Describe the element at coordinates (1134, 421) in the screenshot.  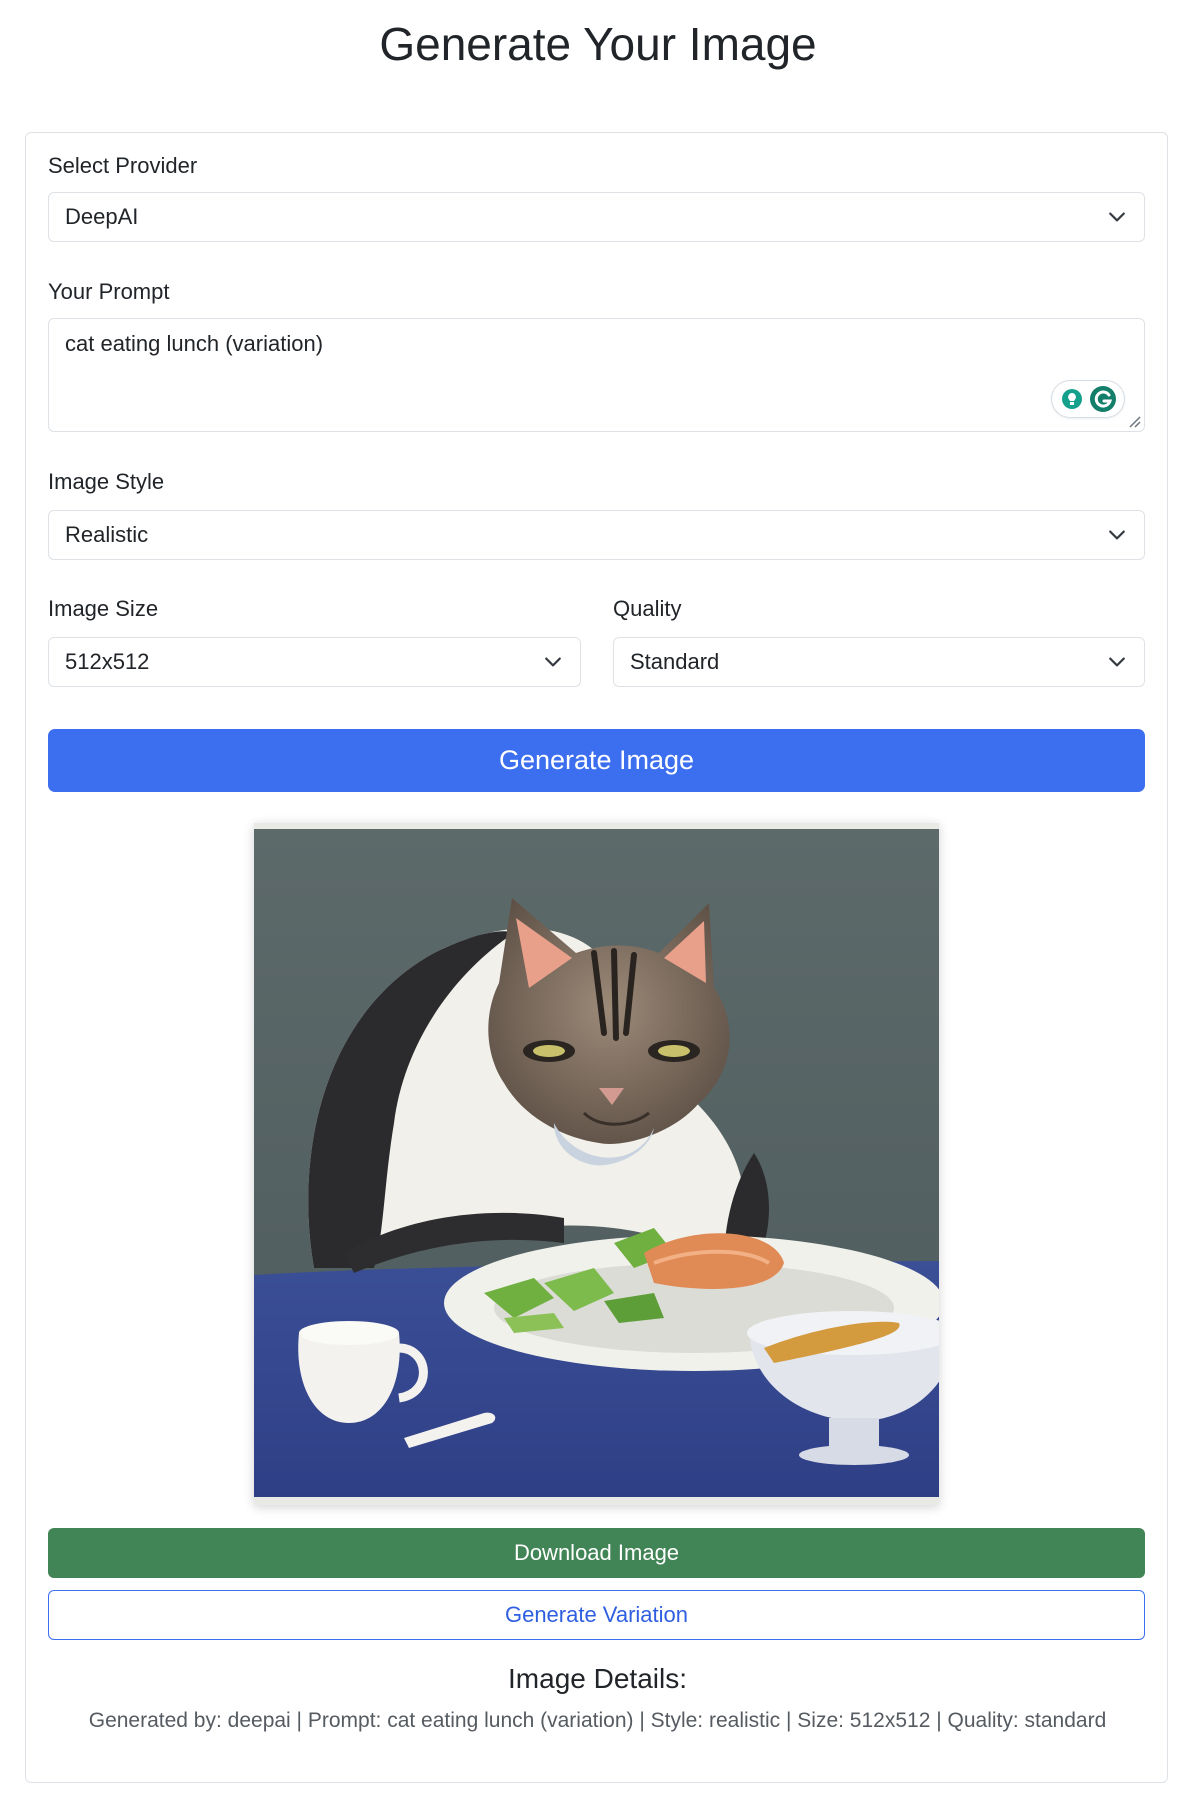
I see `resize-handle-icon` at that location.